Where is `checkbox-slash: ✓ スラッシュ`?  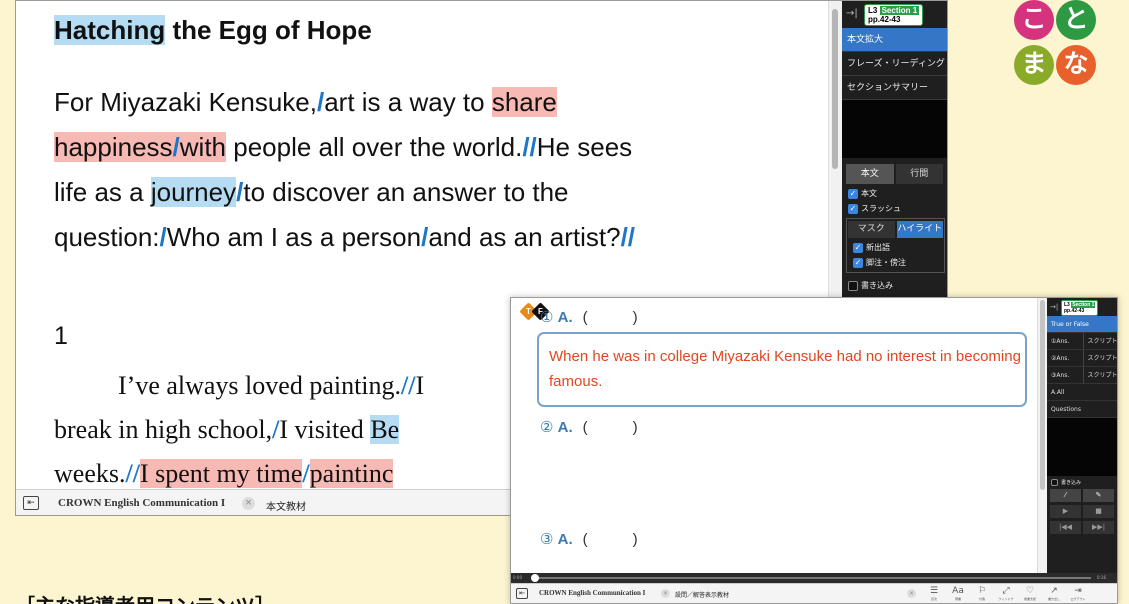
checkbox-slash: ✓ スラッシュ is located at coordinates (897, 208).